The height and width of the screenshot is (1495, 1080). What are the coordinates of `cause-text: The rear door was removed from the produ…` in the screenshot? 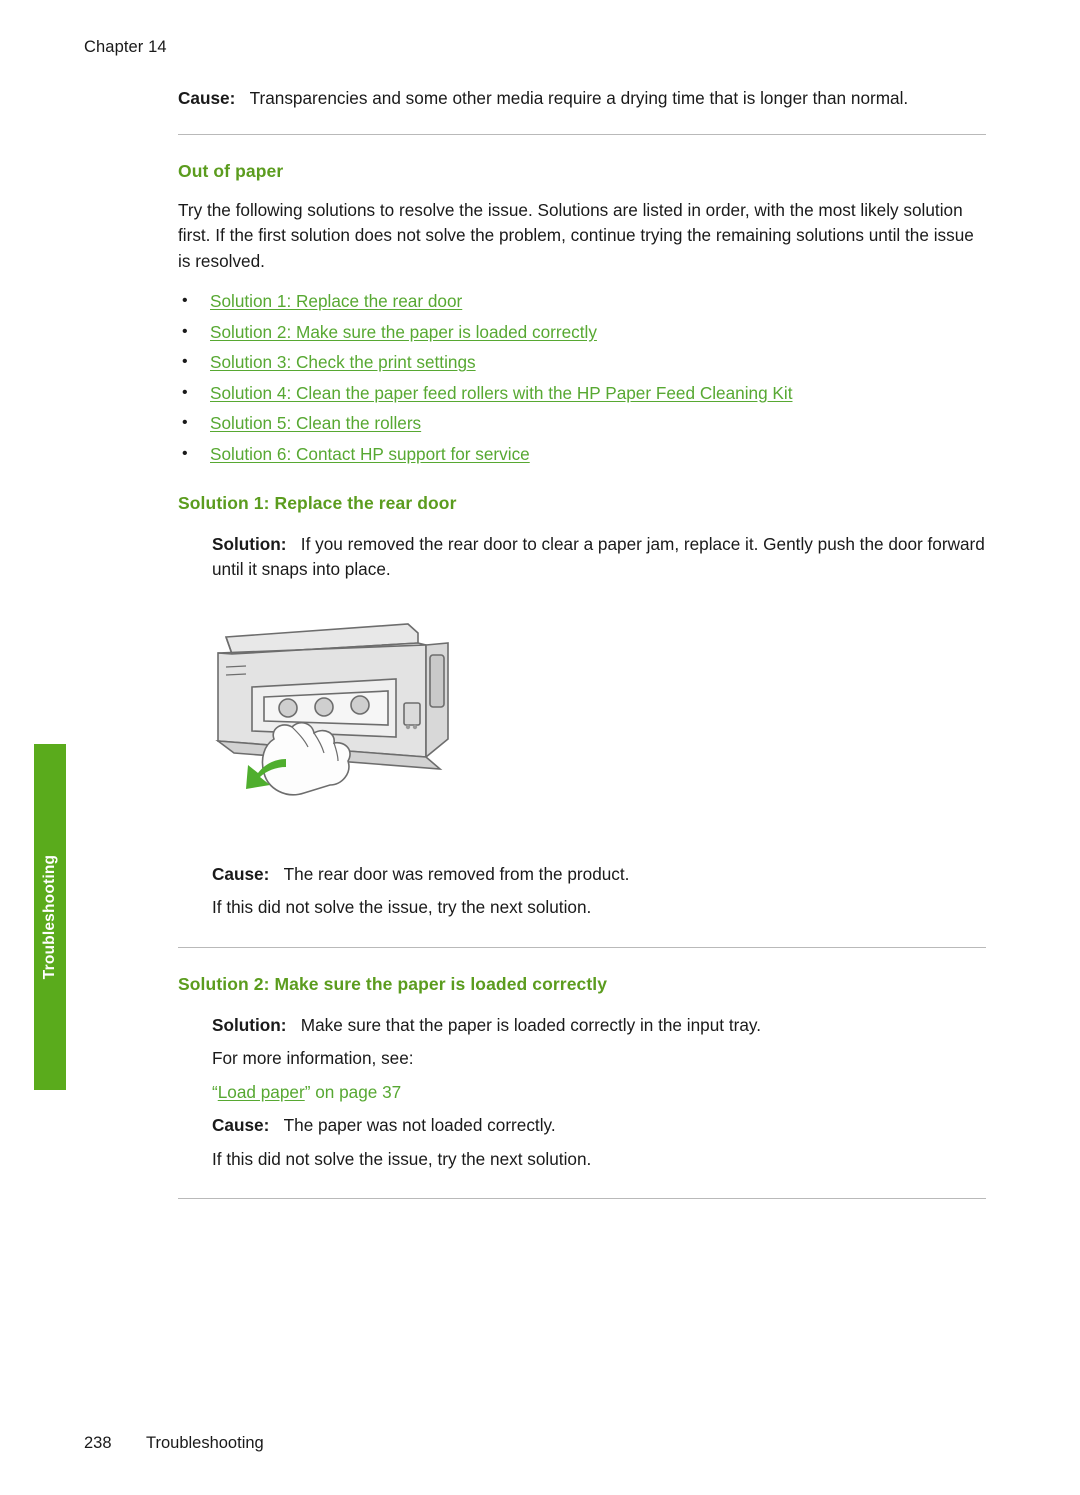 It's located at (456, 873).